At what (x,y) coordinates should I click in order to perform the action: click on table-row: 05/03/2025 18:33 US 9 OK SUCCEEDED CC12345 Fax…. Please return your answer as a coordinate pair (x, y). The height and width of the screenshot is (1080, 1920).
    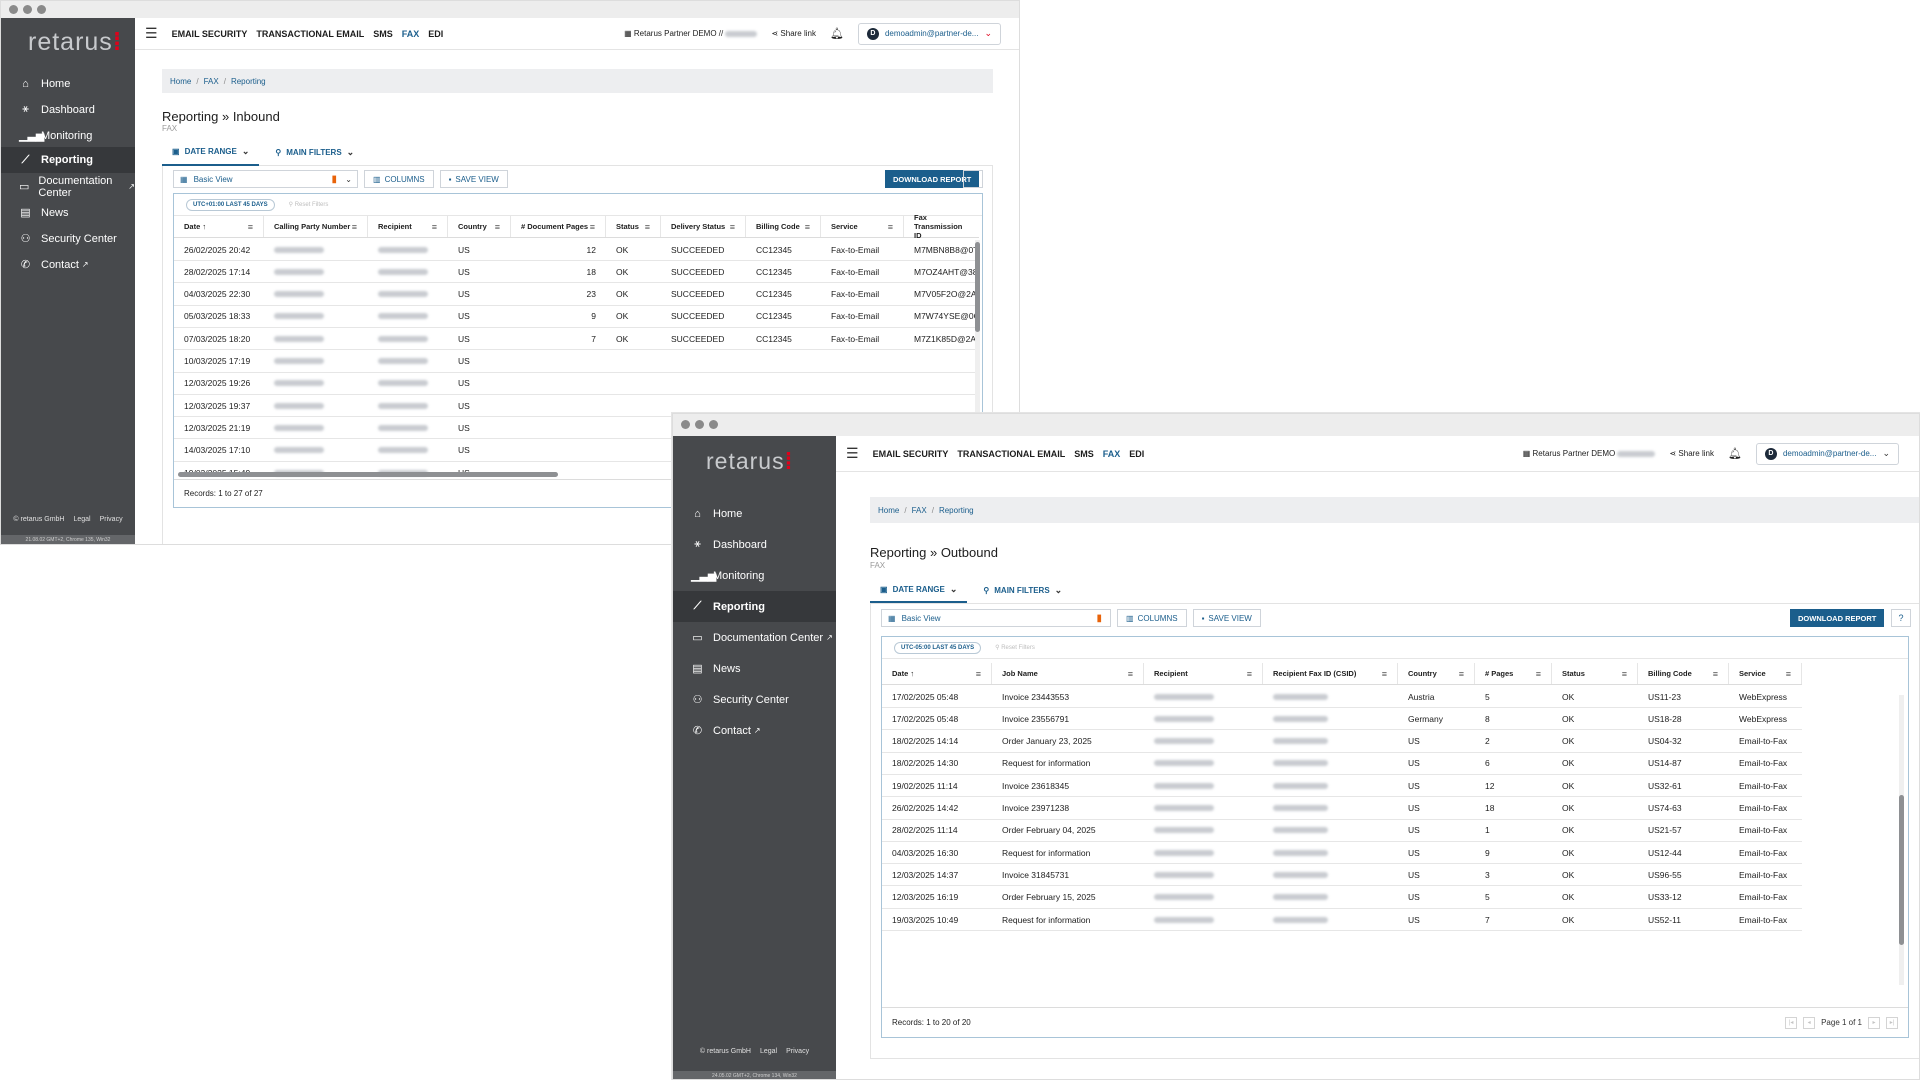
    Looking at the image, I should click on (576, 316).